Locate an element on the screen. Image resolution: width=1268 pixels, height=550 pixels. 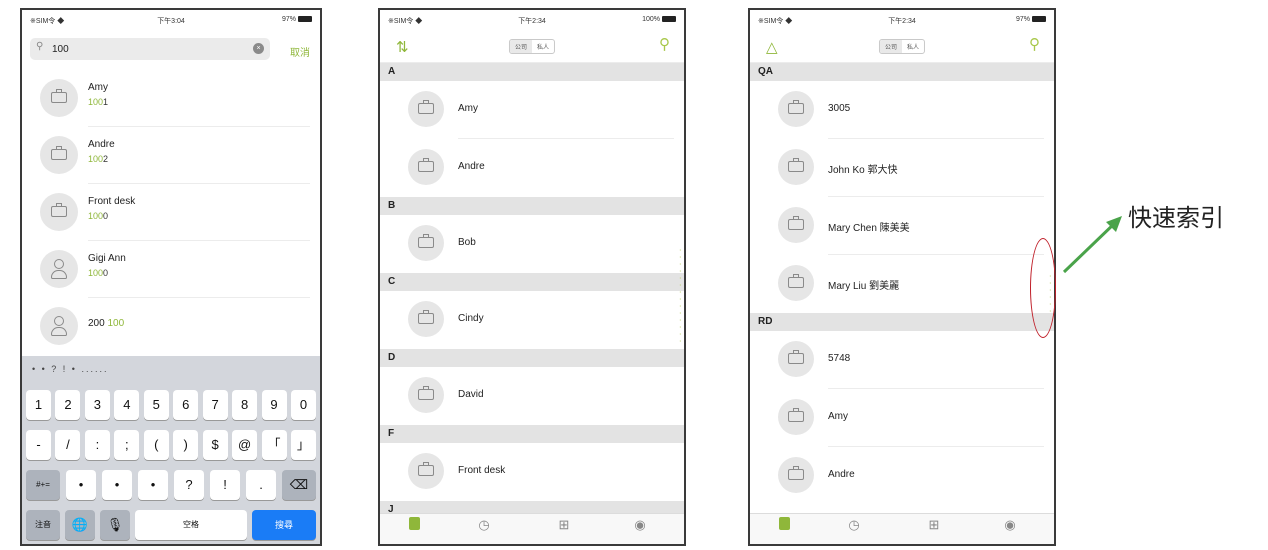
key: 2 is located at coordinates (68, 405).